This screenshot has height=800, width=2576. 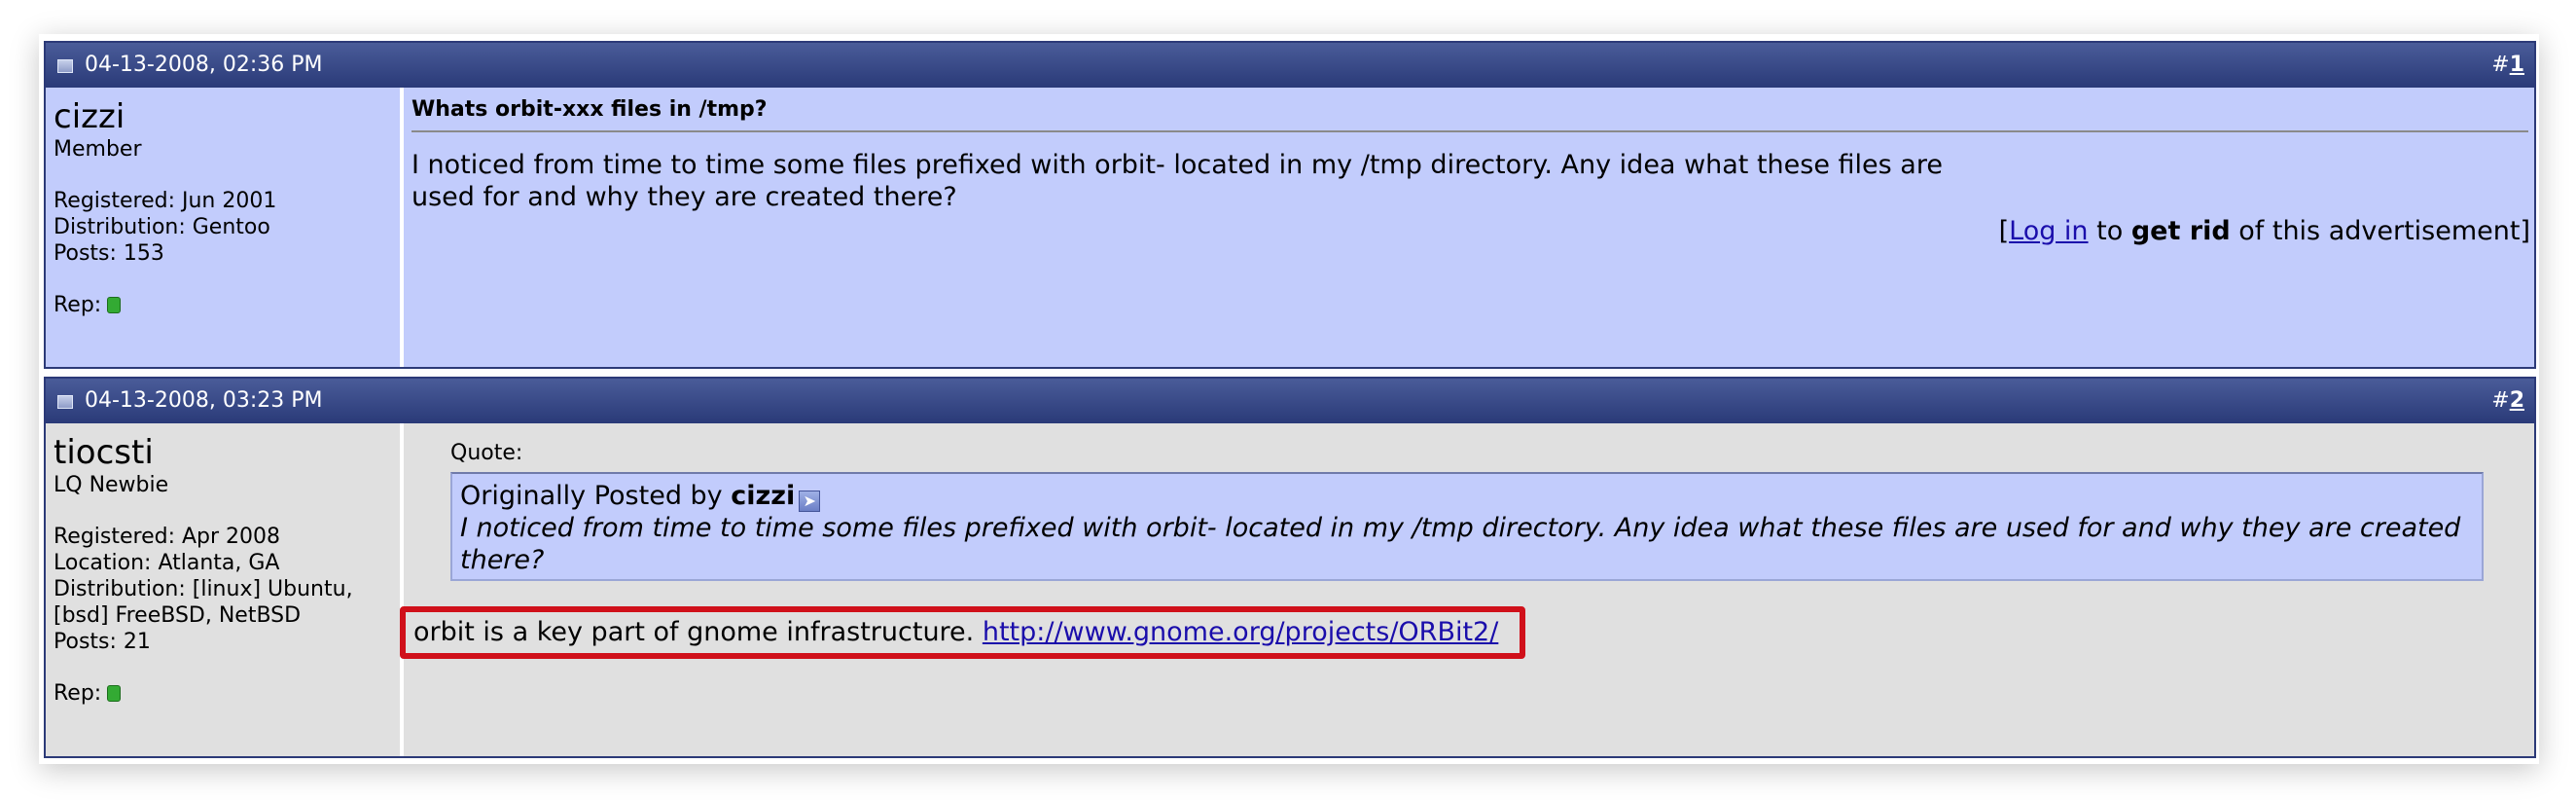 What do you see at coordinates (204, 401) in the screenshot?
I see `post-date: 04-13-2008, 03:23 PM` at bounding box center [204, 401].